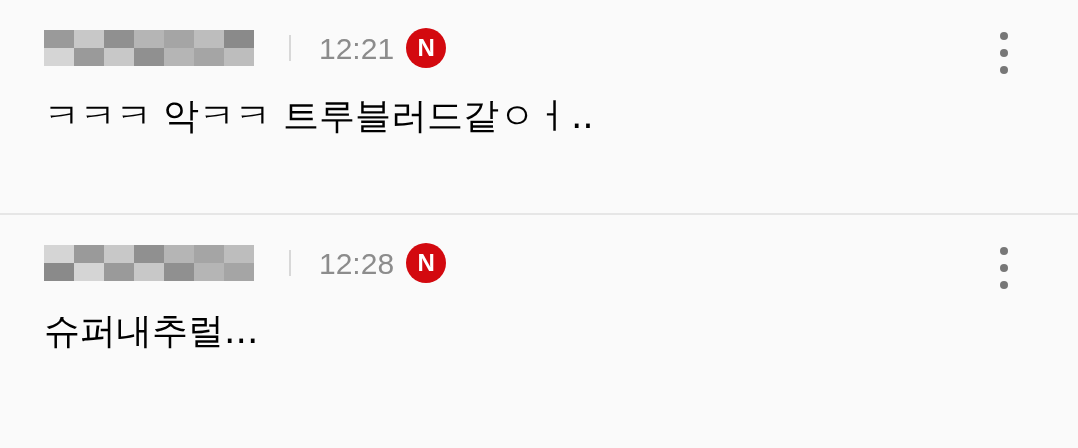 This screenshot has height=448, width=1078. I want to click on comment-time: 12:28, so click(357, 263).